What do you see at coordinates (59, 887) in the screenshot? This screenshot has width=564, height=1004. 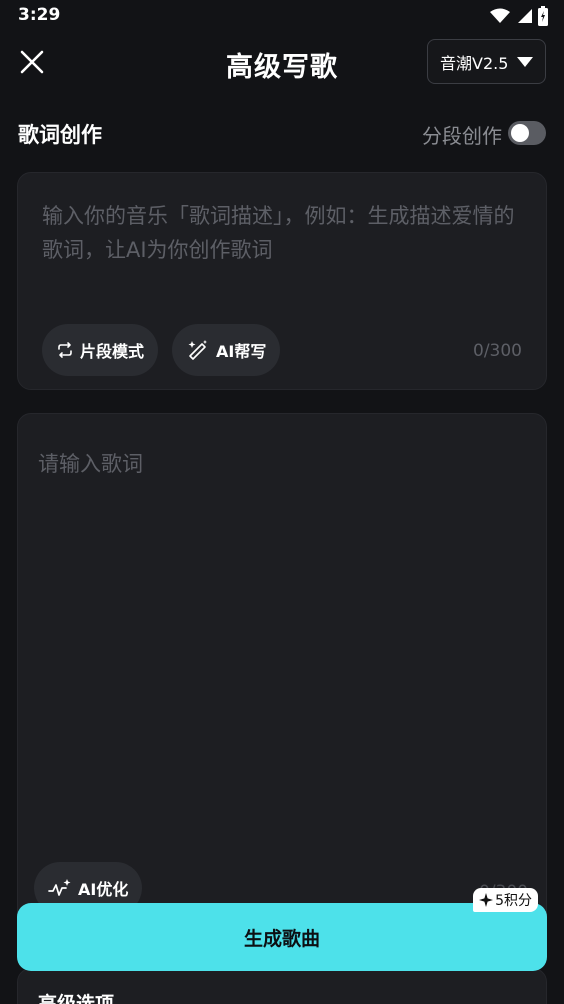 I see `sparkle-wave-icon` at bounding box center [59, 887].